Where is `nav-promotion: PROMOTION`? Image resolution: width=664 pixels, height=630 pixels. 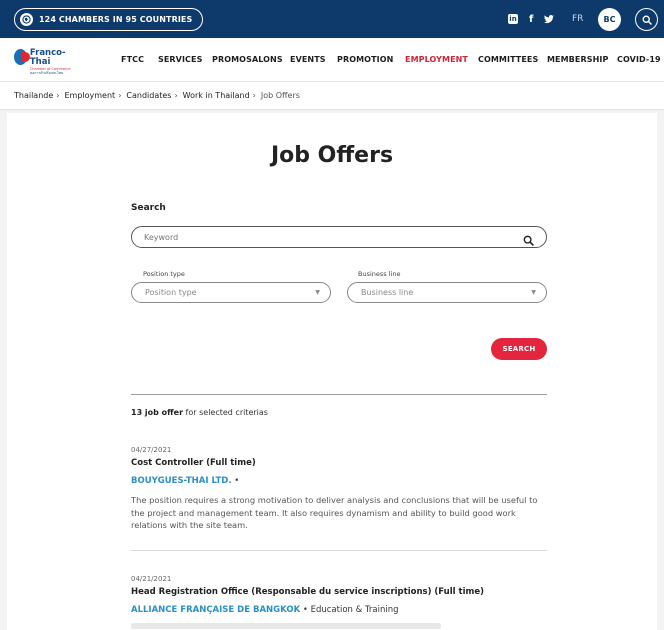 nav-promotion: PROMOTION is located at coordinates (365, 60).